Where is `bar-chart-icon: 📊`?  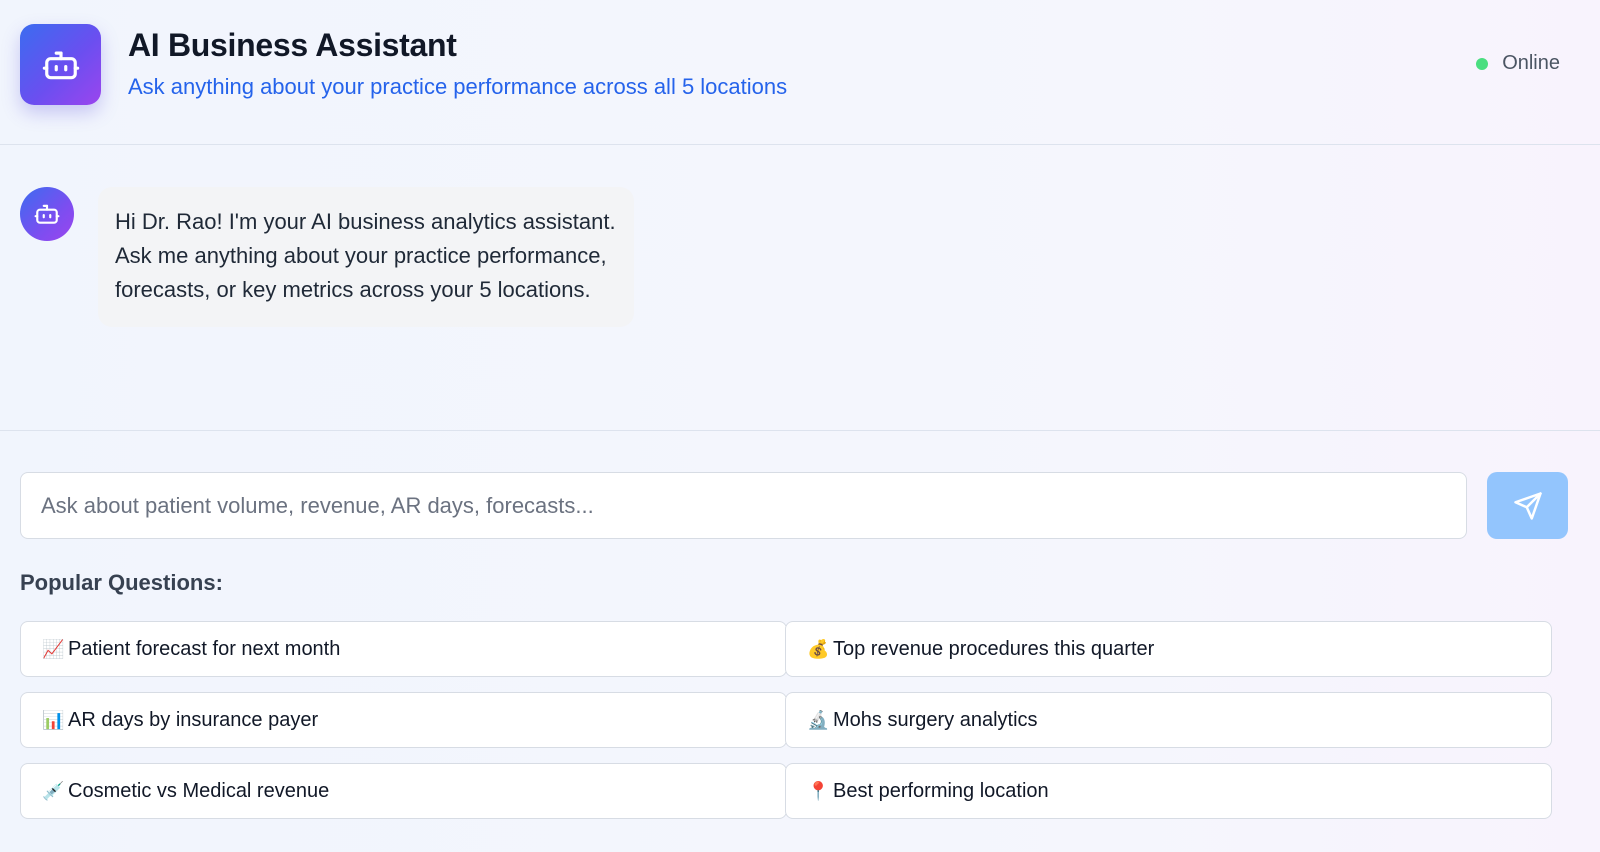
bar-chart-icon: 📊 is located at coordinates (53, 719).